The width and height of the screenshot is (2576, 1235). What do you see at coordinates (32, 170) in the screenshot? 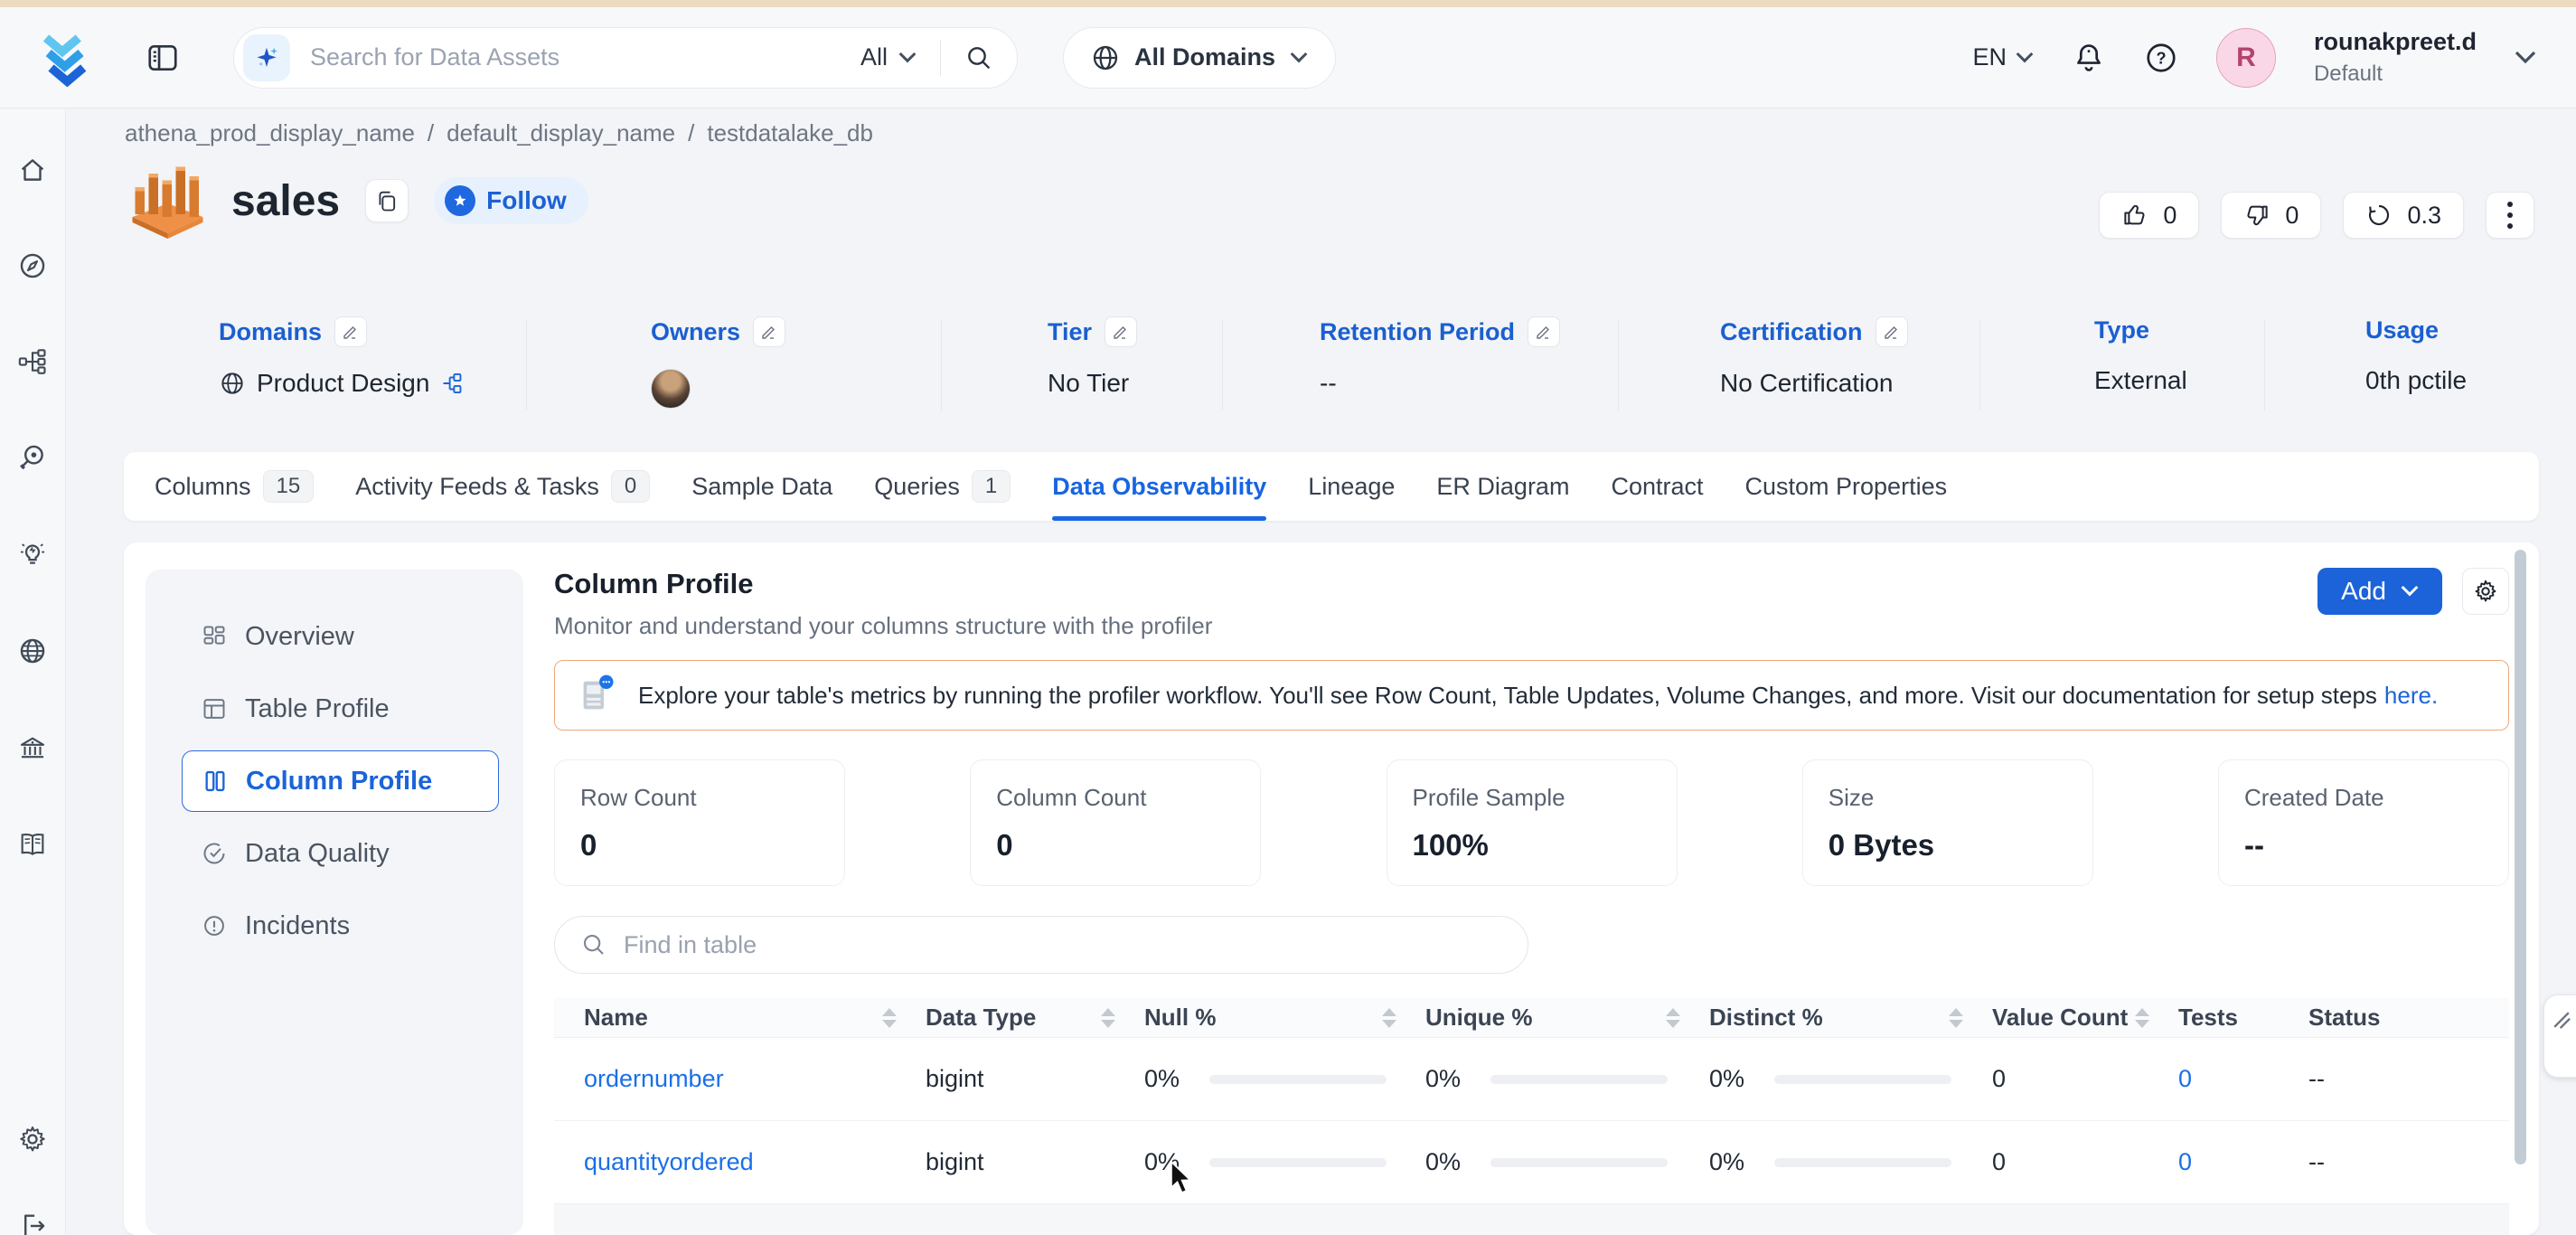
I see `home-icon` at bounding box center [32, 170].